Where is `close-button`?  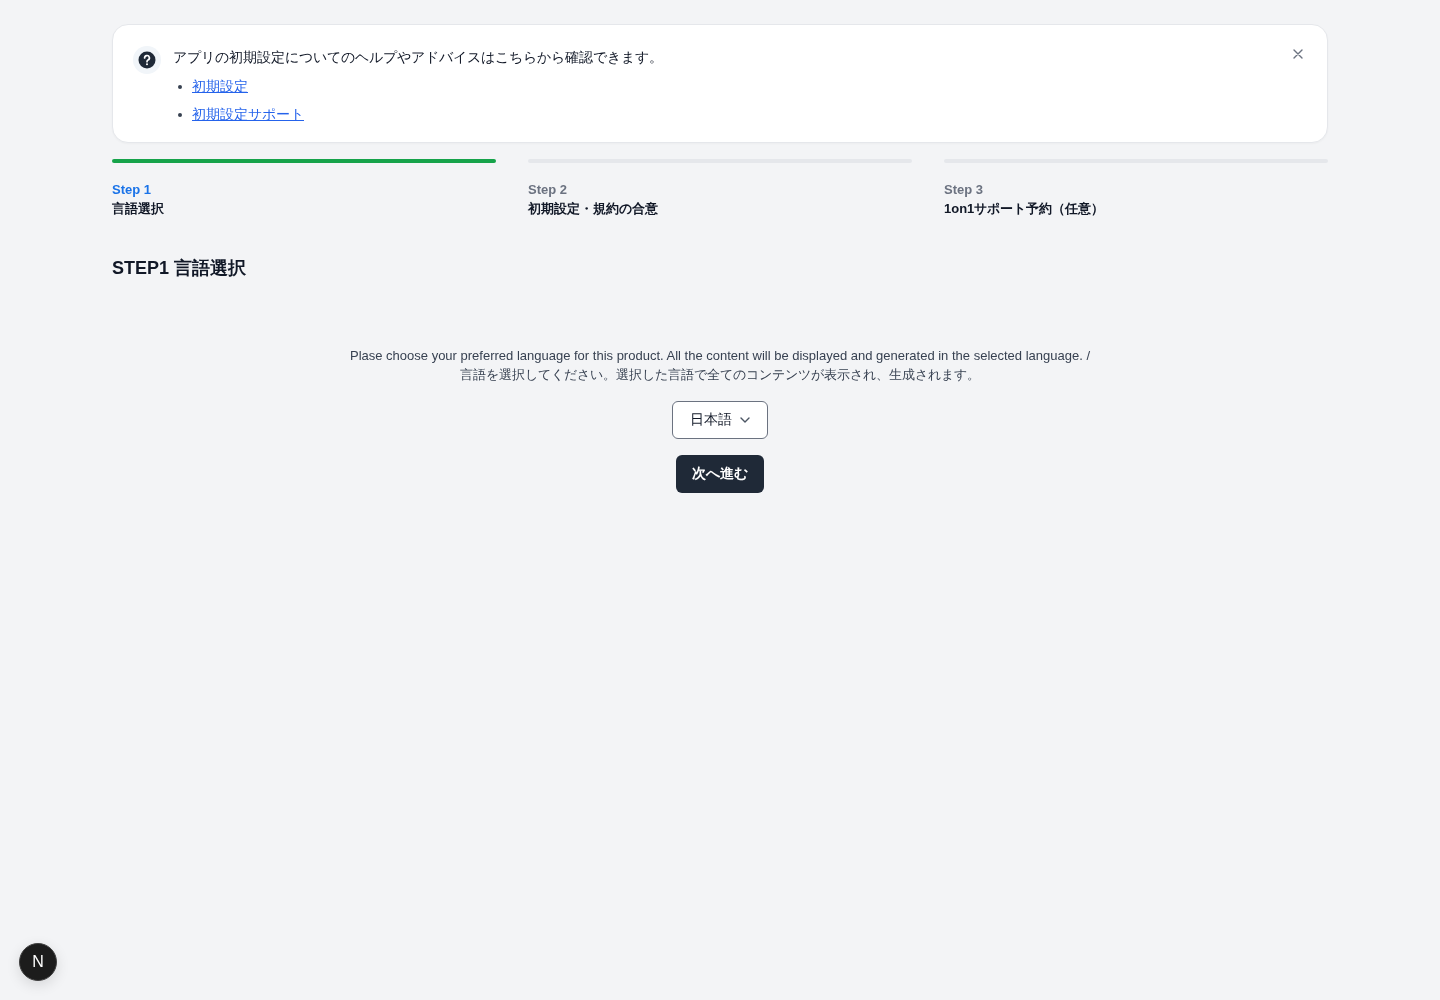
close-button is located at coordinates (1298, 54).